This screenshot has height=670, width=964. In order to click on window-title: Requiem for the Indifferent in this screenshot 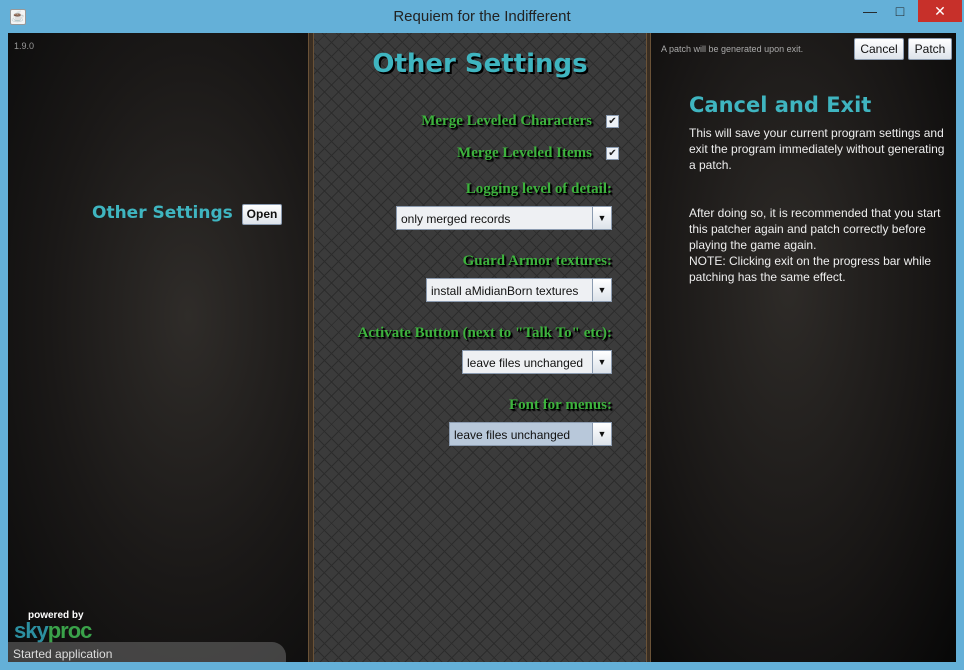, I will do `click(482, 16)`.